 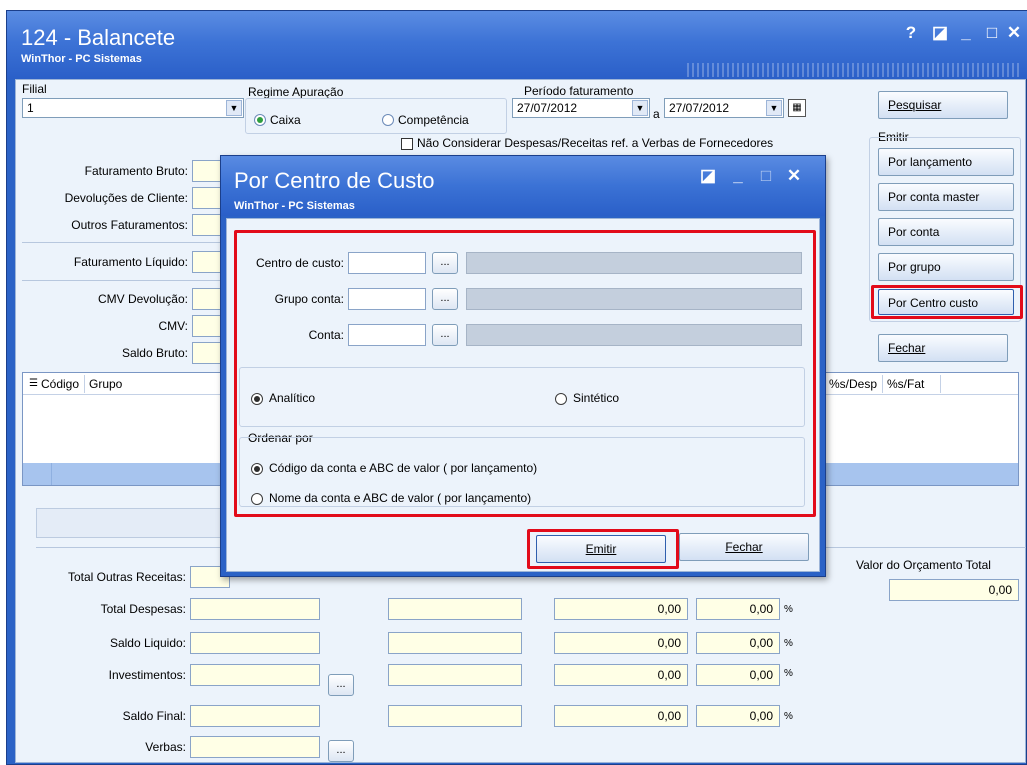 I want to click on date-from-picker: 27/07/2012 ▼, so click(x=581, y=108).